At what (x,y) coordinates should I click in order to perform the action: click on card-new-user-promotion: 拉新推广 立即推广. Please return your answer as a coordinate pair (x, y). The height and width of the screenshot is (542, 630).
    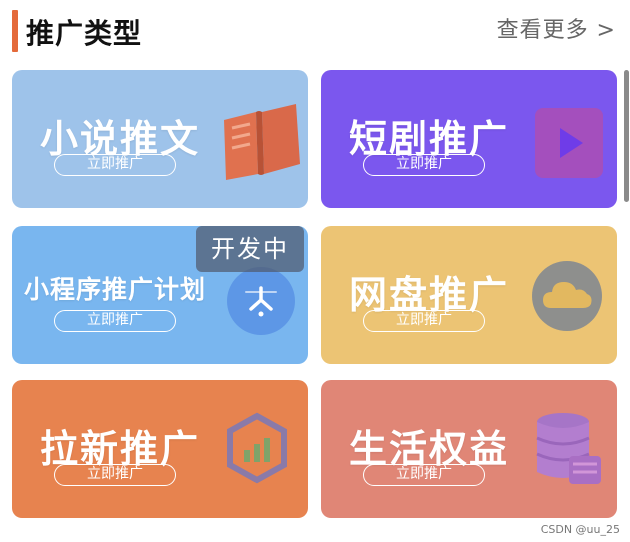
    Looking at the image, I should click on (160, 449).